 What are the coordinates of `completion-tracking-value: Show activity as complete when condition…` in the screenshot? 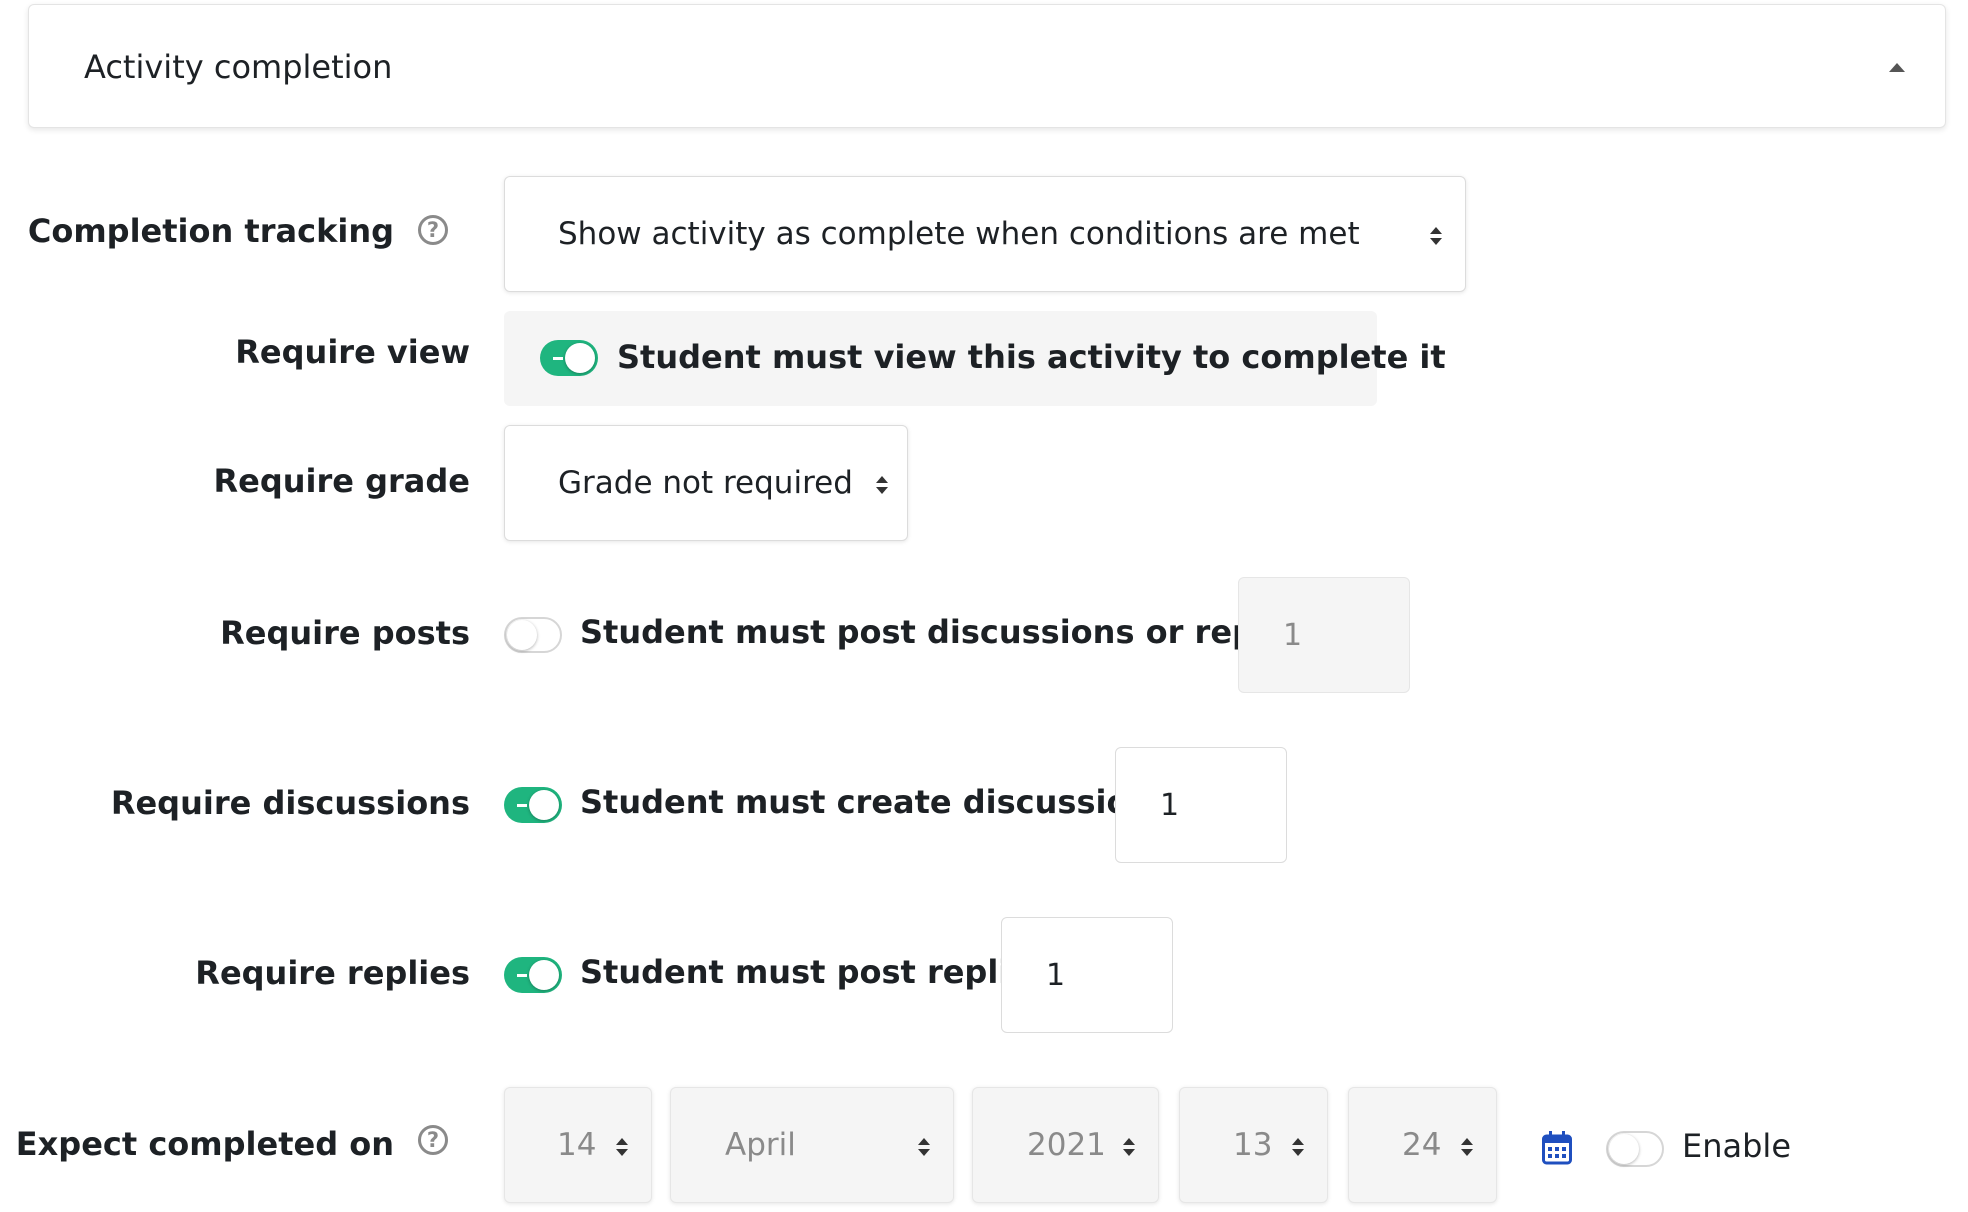 It's located at (959, 234).